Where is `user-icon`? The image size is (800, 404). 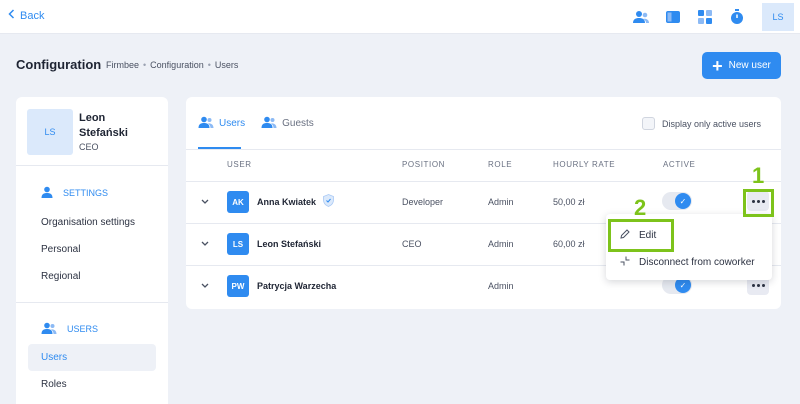
user-icon is located at coordinates (47, 193).